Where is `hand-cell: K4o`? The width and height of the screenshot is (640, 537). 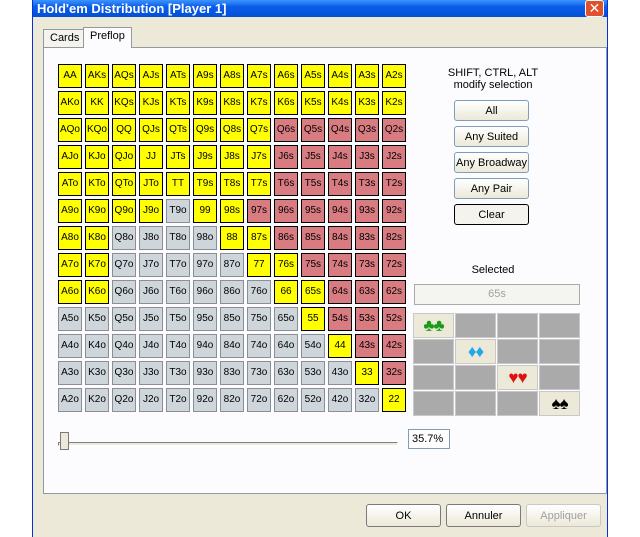
hand-cell: K4o is located at coordinates (97, 346).